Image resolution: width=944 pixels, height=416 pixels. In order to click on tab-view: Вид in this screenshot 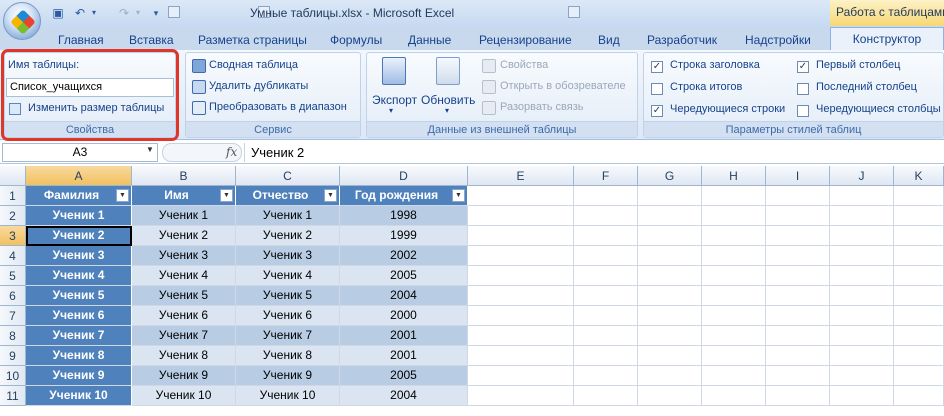, I will do `click(609, 40)`.